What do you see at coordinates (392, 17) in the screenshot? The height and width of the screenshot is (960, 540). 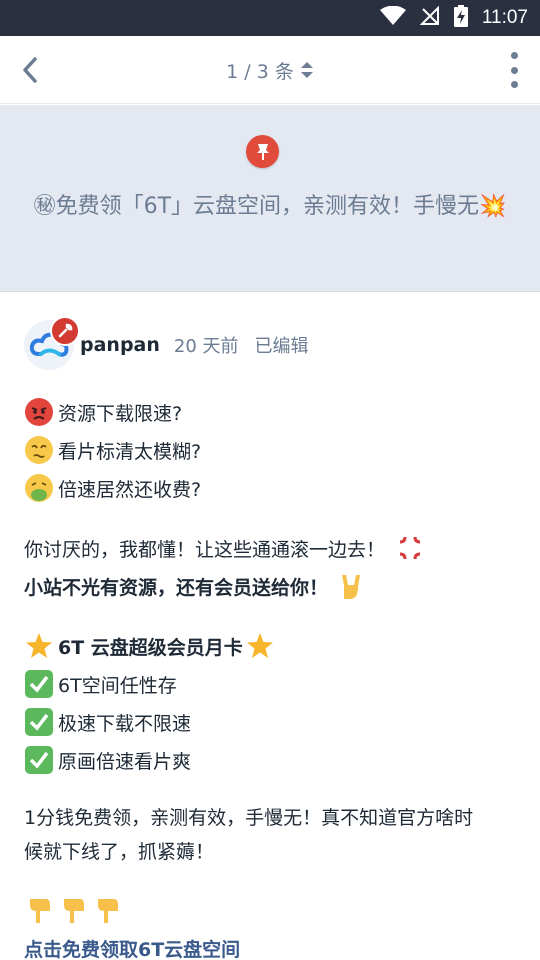 I see `wifi-icon` at bounding box center [392, 17].